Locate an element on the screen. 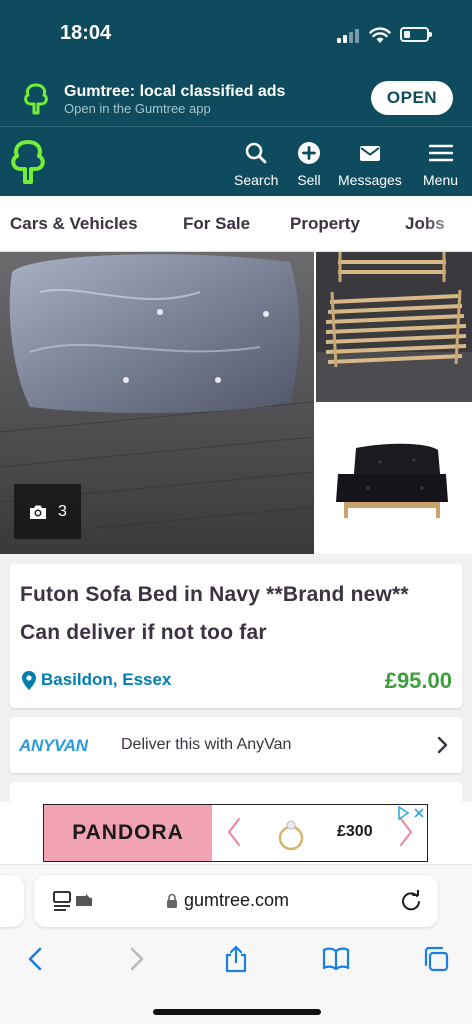 Image resolution: width=472 pixels, height=1024 pixels. main-nav: Search Sell Messages Menu is located at coordinates (236, 161).